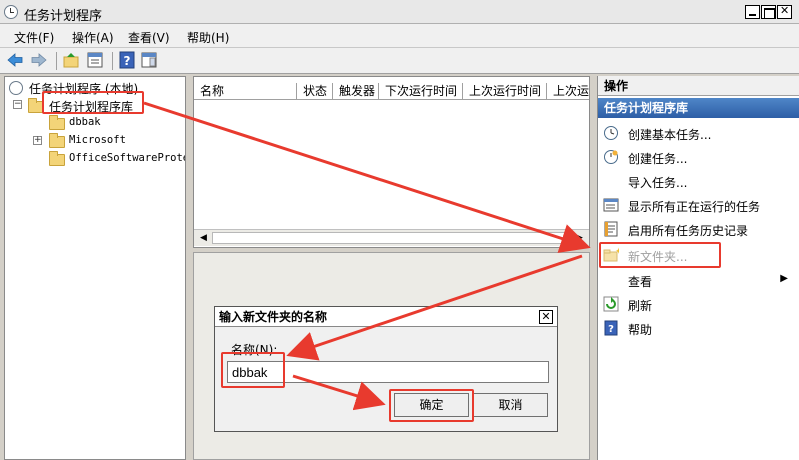 The height and width of the screenshot is (460, 799). I want to click on tree-office-label: OfficeSoftwareProte, so click(127, 158).